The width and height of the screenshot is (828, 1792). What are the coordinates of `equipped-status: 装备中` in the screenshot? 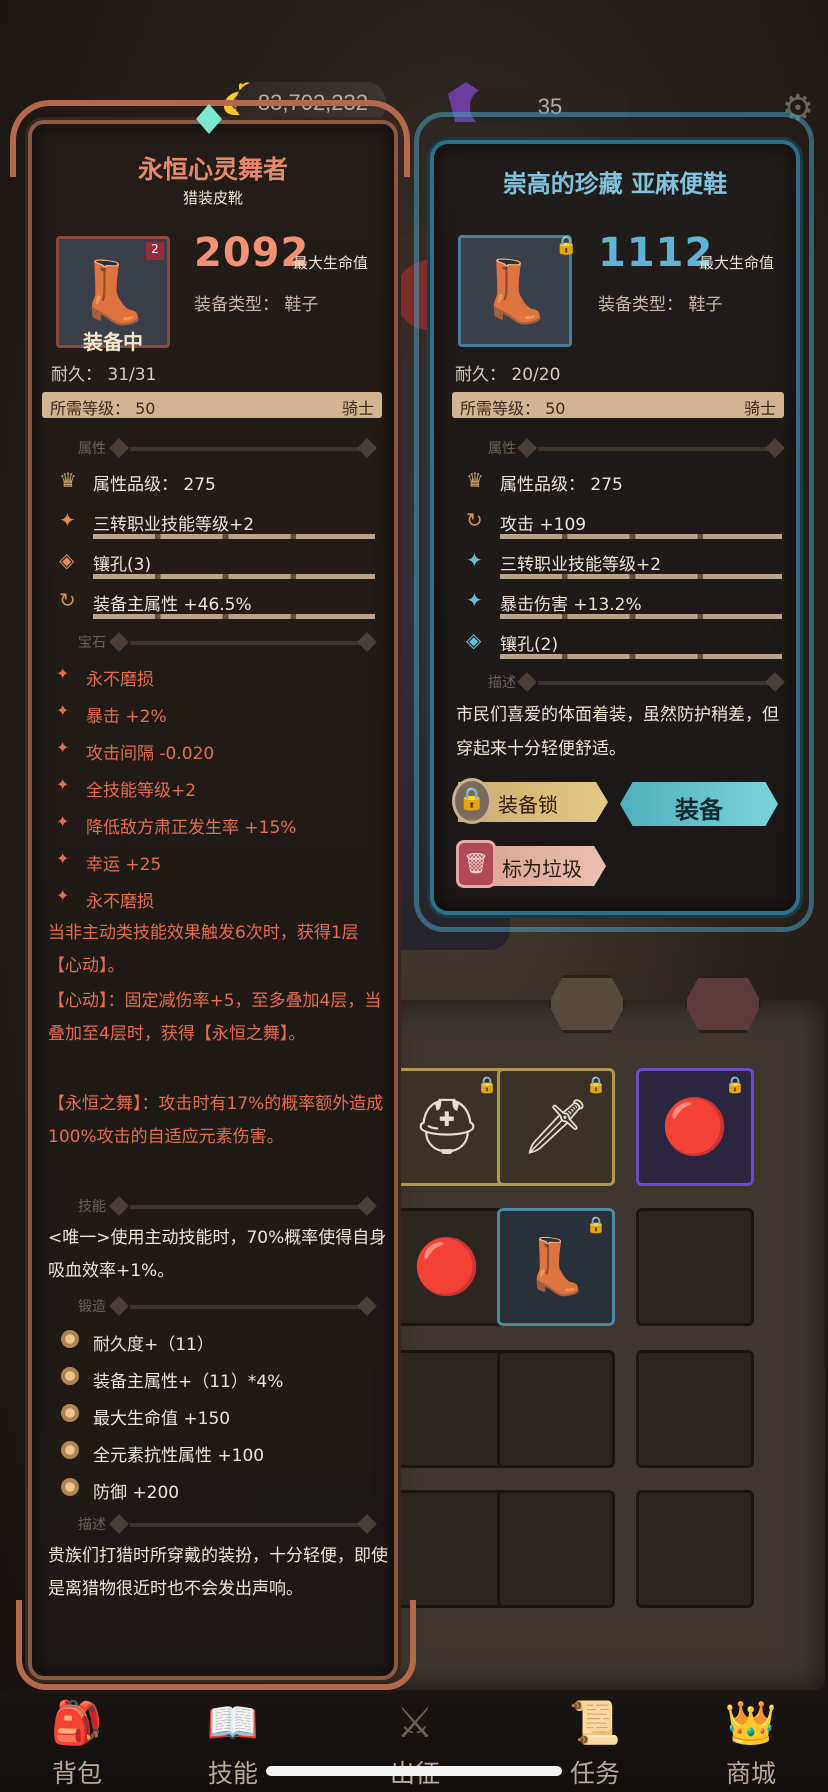 It's located at (113, 342).